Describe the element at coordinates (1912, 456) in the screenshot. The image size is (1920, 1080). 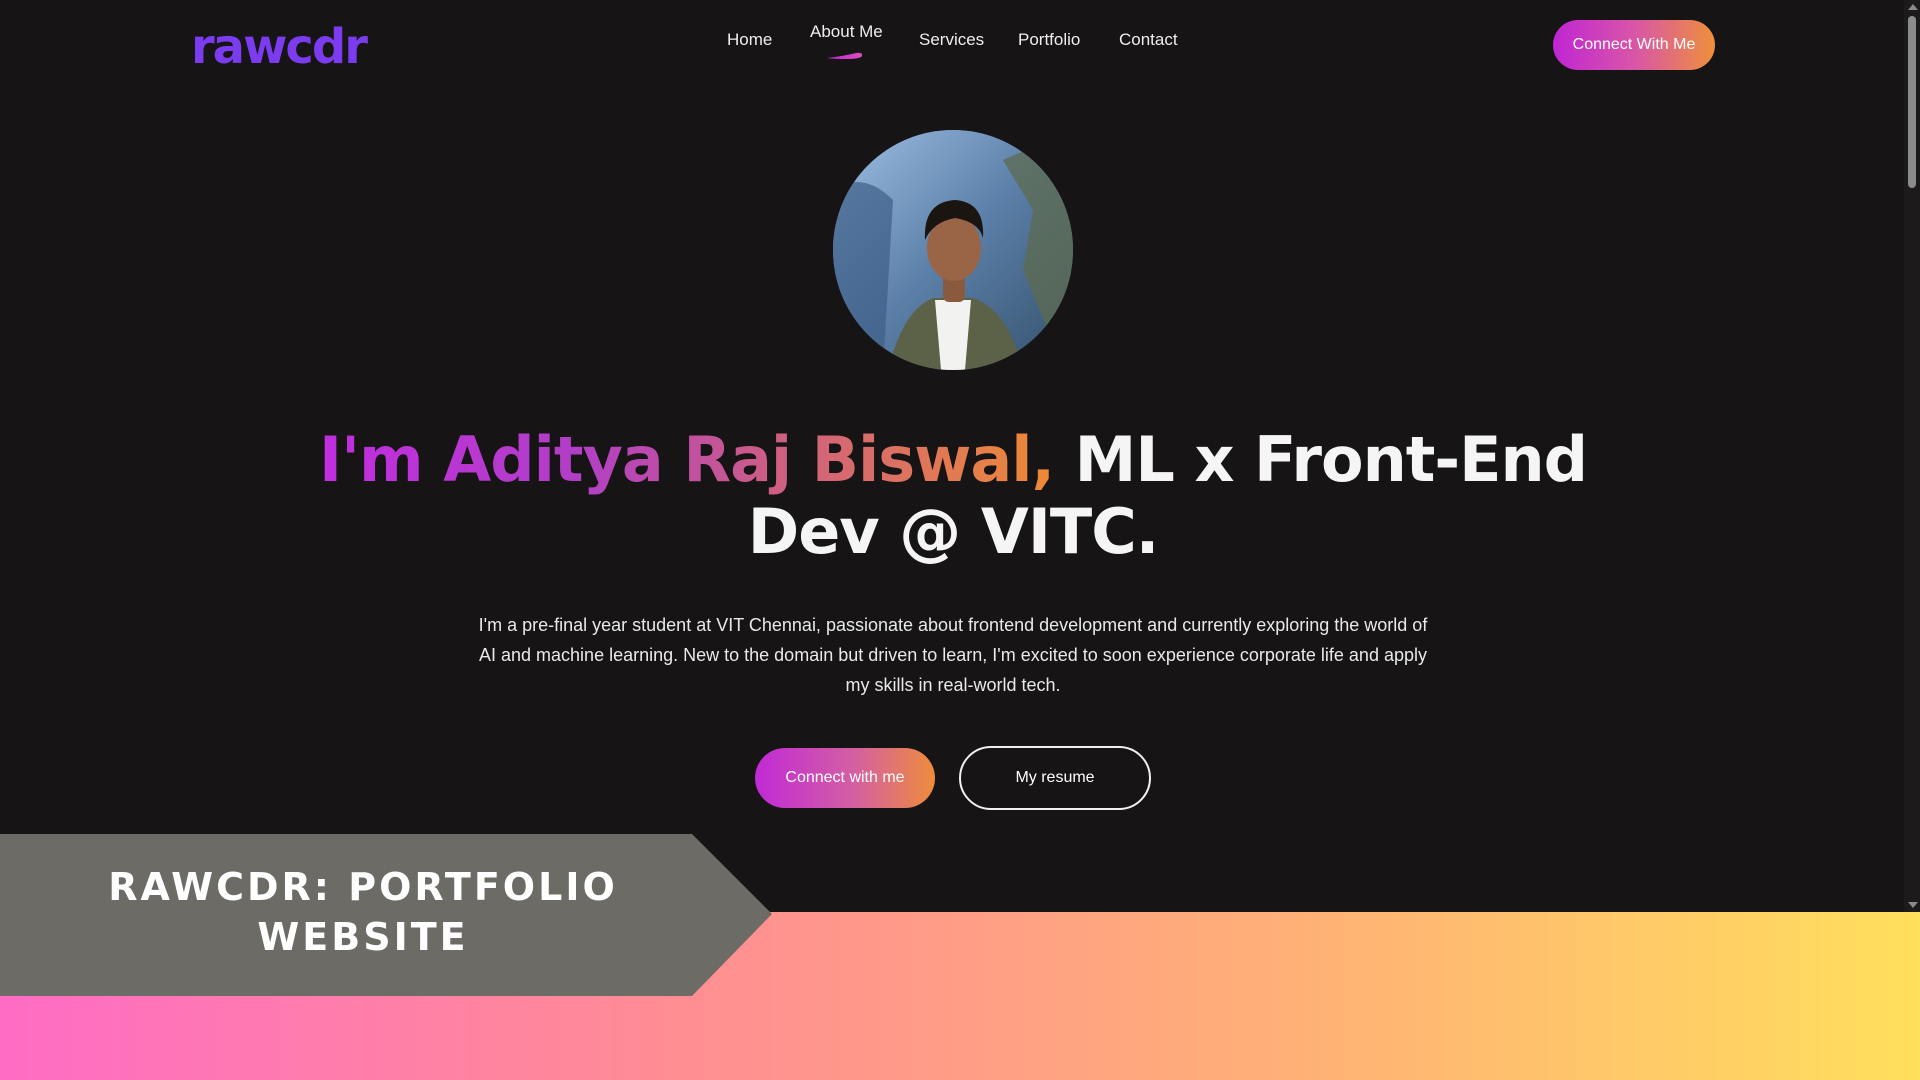
I see `page-scrollbar` at that location.